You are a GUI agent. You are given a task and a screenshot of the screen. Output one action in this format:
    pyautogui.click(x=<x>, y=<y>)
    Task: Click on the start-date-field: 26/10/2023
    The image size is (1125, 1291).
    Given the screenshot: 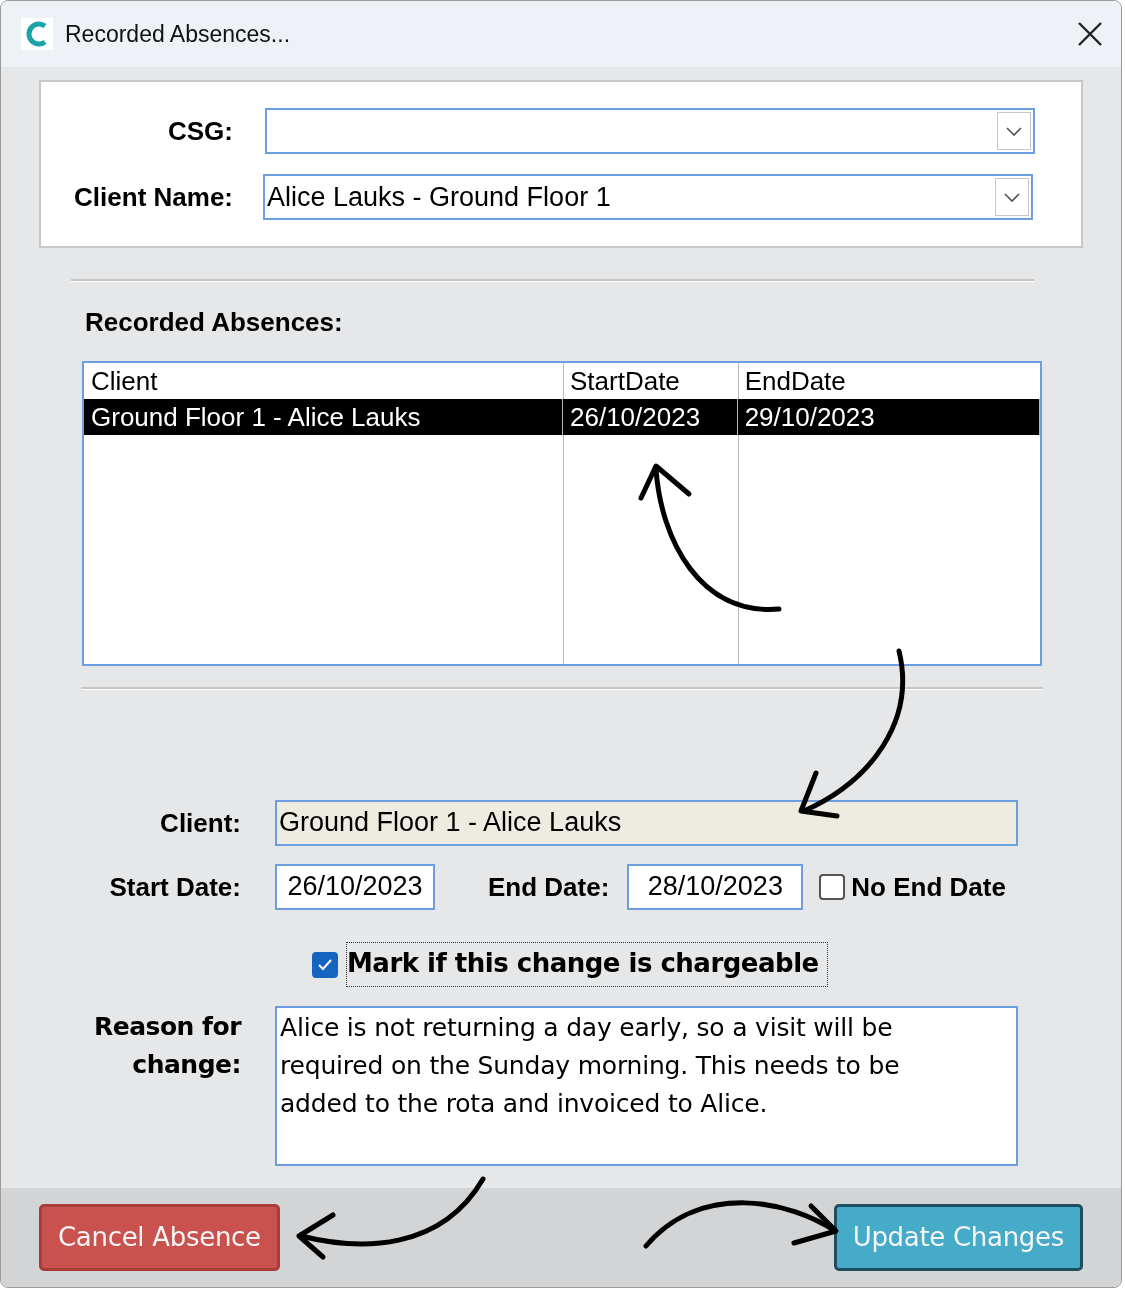 What is the action you would take?
    pyautogui.click(x=355, y=887)
    